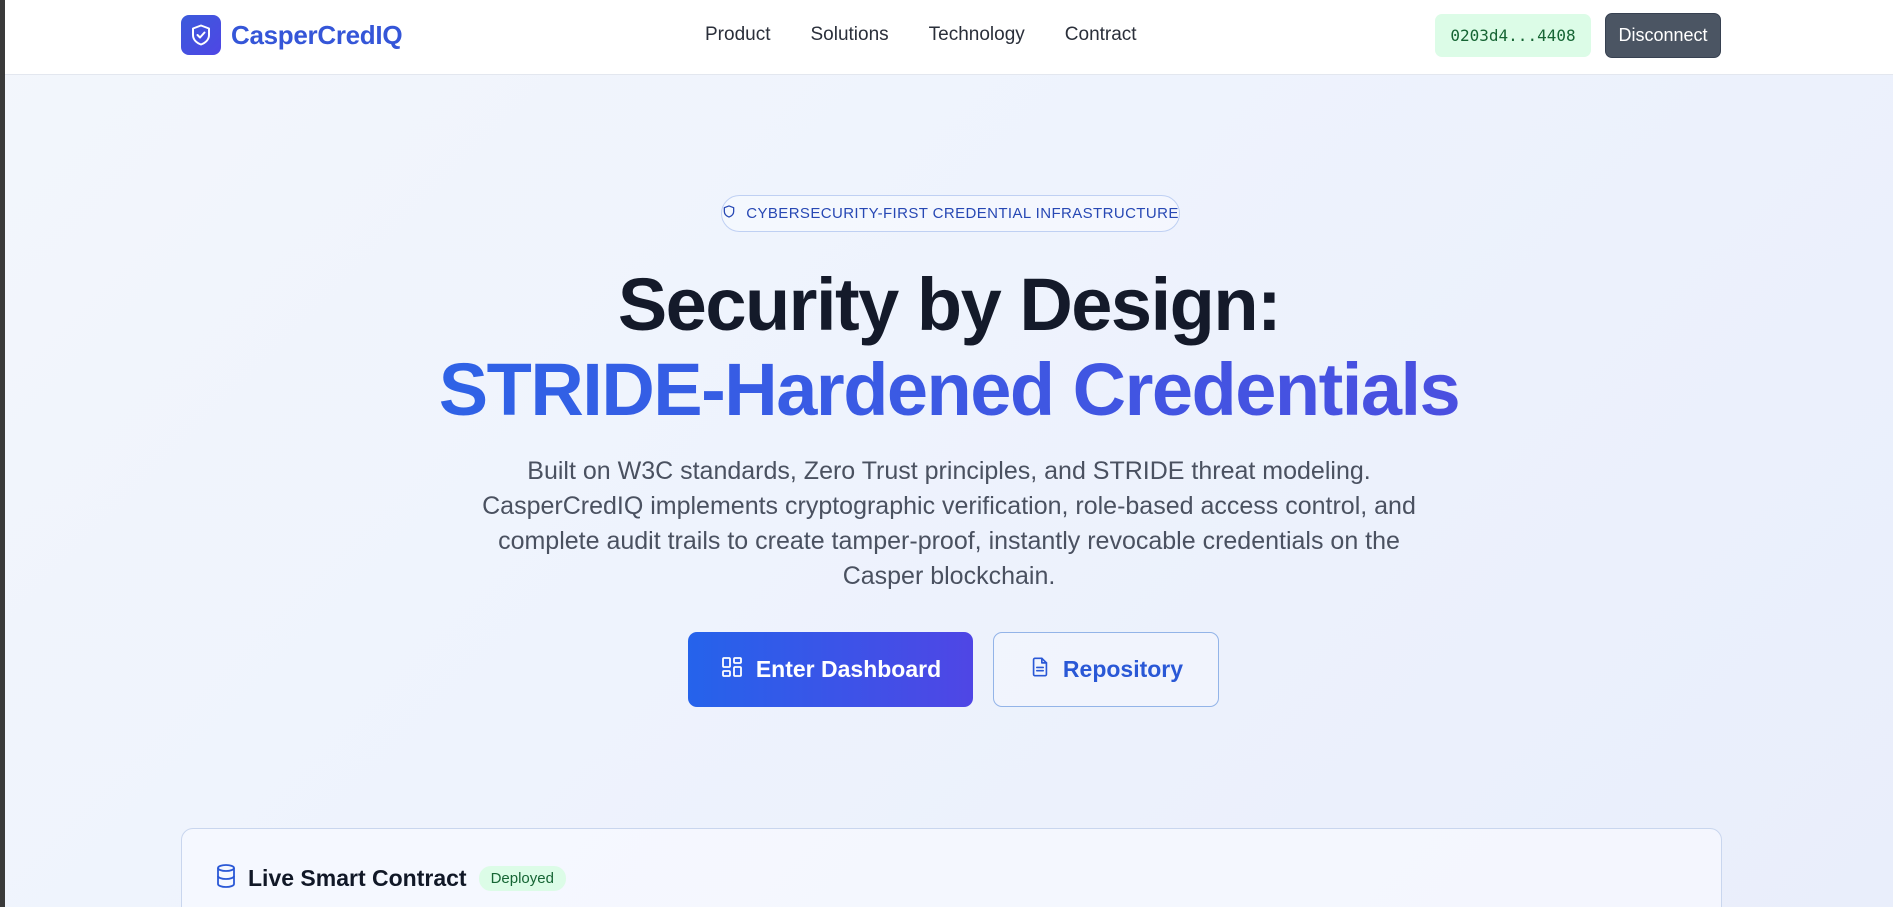 Image resolution: width=1893 pixels, height=907 pixels. Describe the element at coordinates (1123, 669) in the screenshot. I see `repository-label: Repository` at that location.